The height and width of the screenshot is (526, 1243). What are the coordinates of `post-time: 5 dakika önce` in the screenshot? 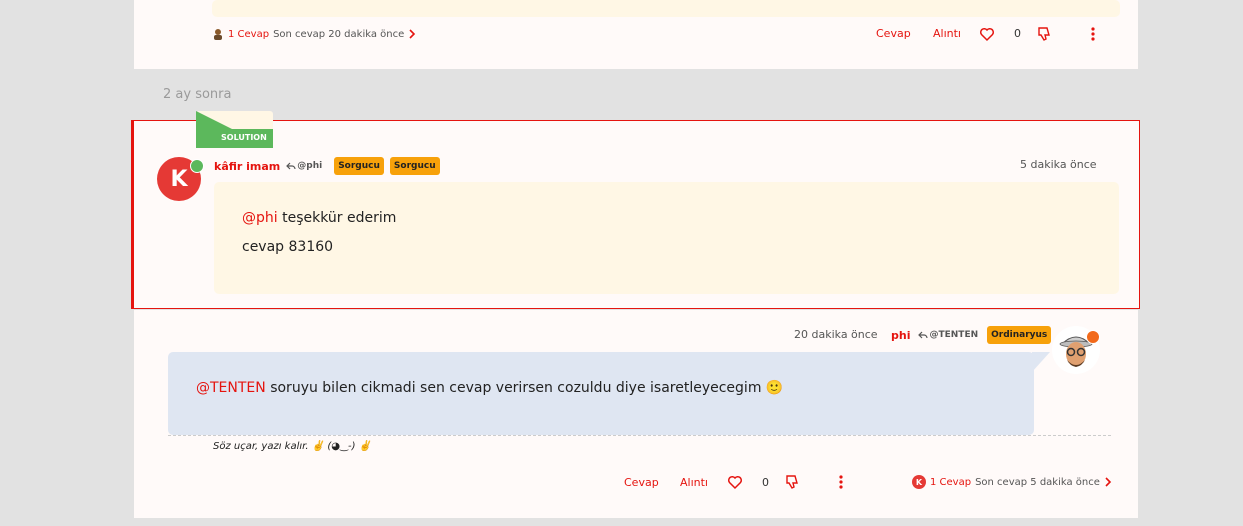 It's located at (1058, 164).